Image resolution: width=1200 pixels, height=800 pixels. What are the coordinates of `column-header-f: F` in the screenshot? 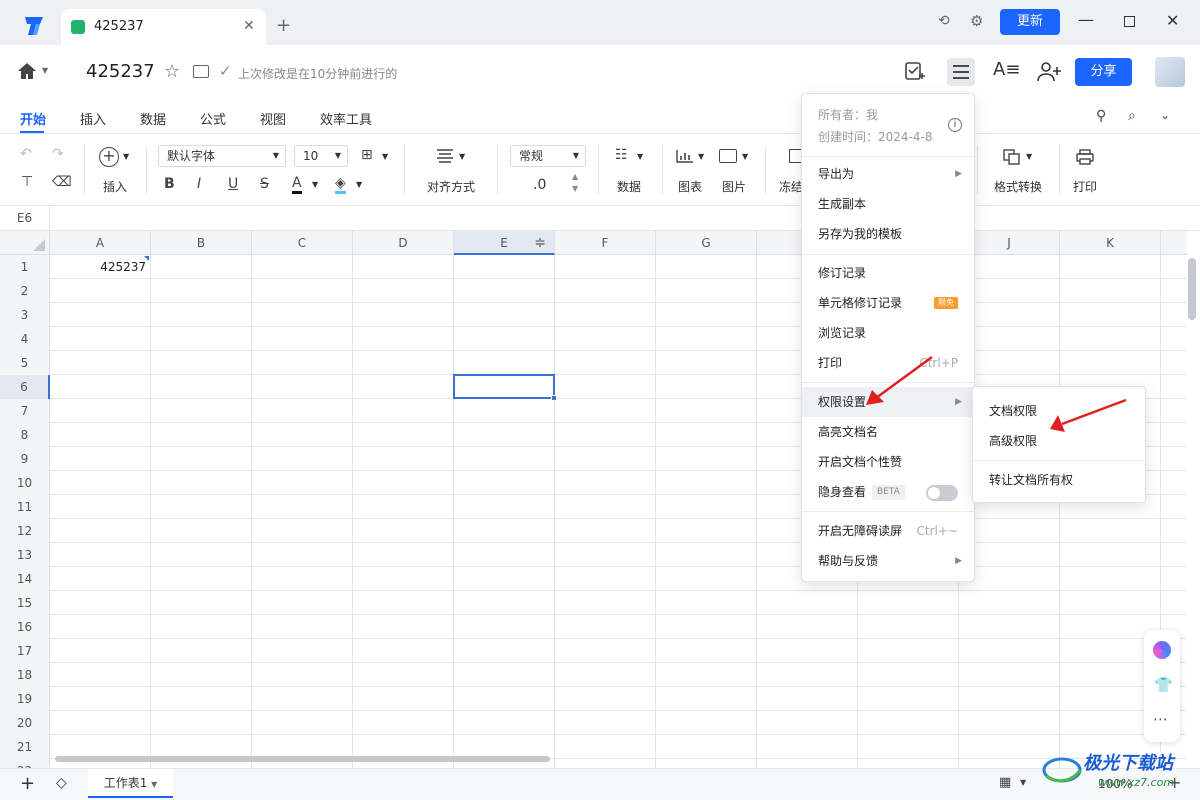 It's located at (605, 243).